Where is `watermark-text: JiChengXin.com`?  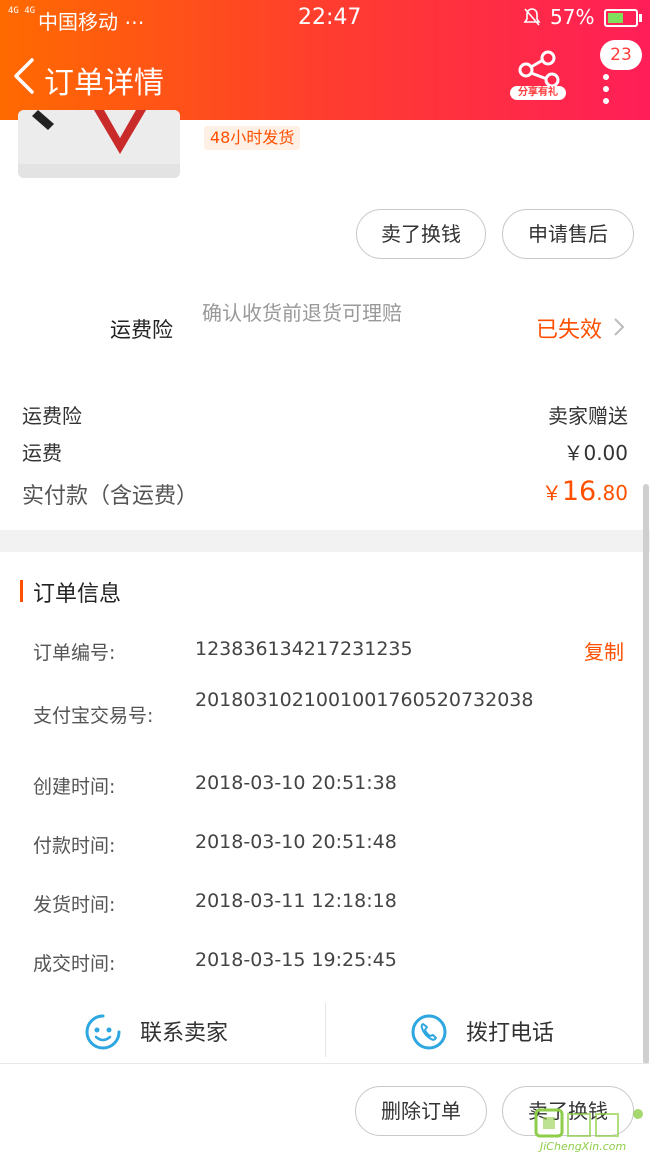
watermark-text: JiChengXin.com is located at coordinates (583, 1146).